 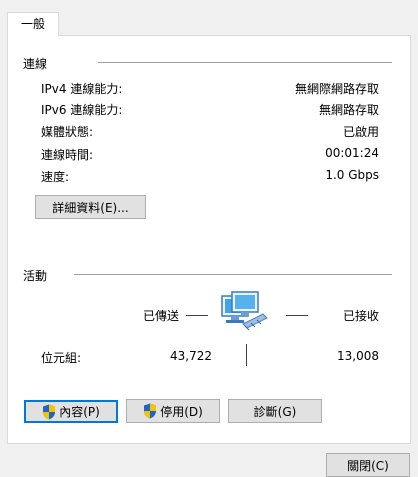 I want to click on speed-label: 速度:, so click(x=55, y=177).